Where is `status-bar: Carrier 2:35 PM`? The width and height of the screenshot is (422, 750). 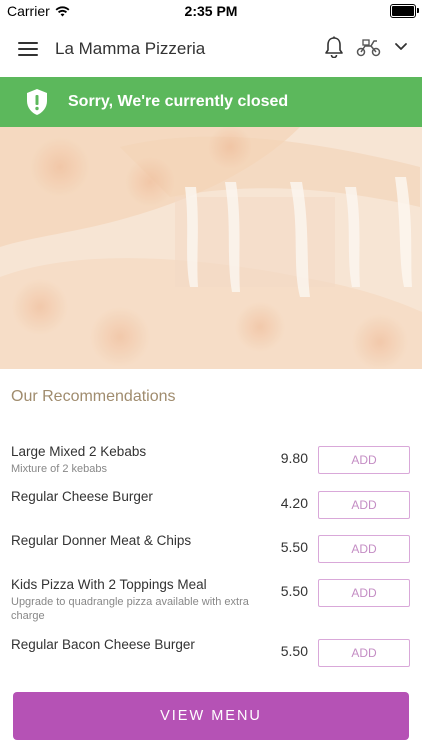 status-bar: Carrier 2:35 PM is located at coordinates (211, 11).